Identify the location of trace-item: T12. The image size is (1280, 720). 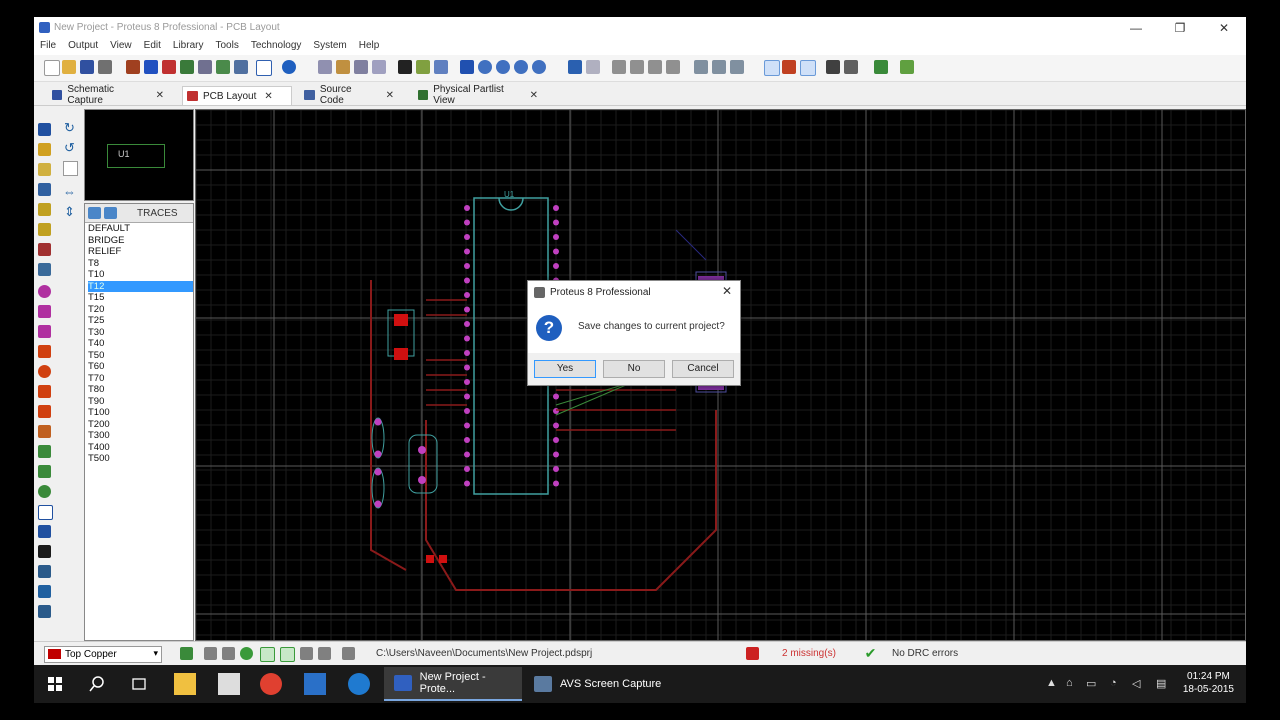
(140, 286).